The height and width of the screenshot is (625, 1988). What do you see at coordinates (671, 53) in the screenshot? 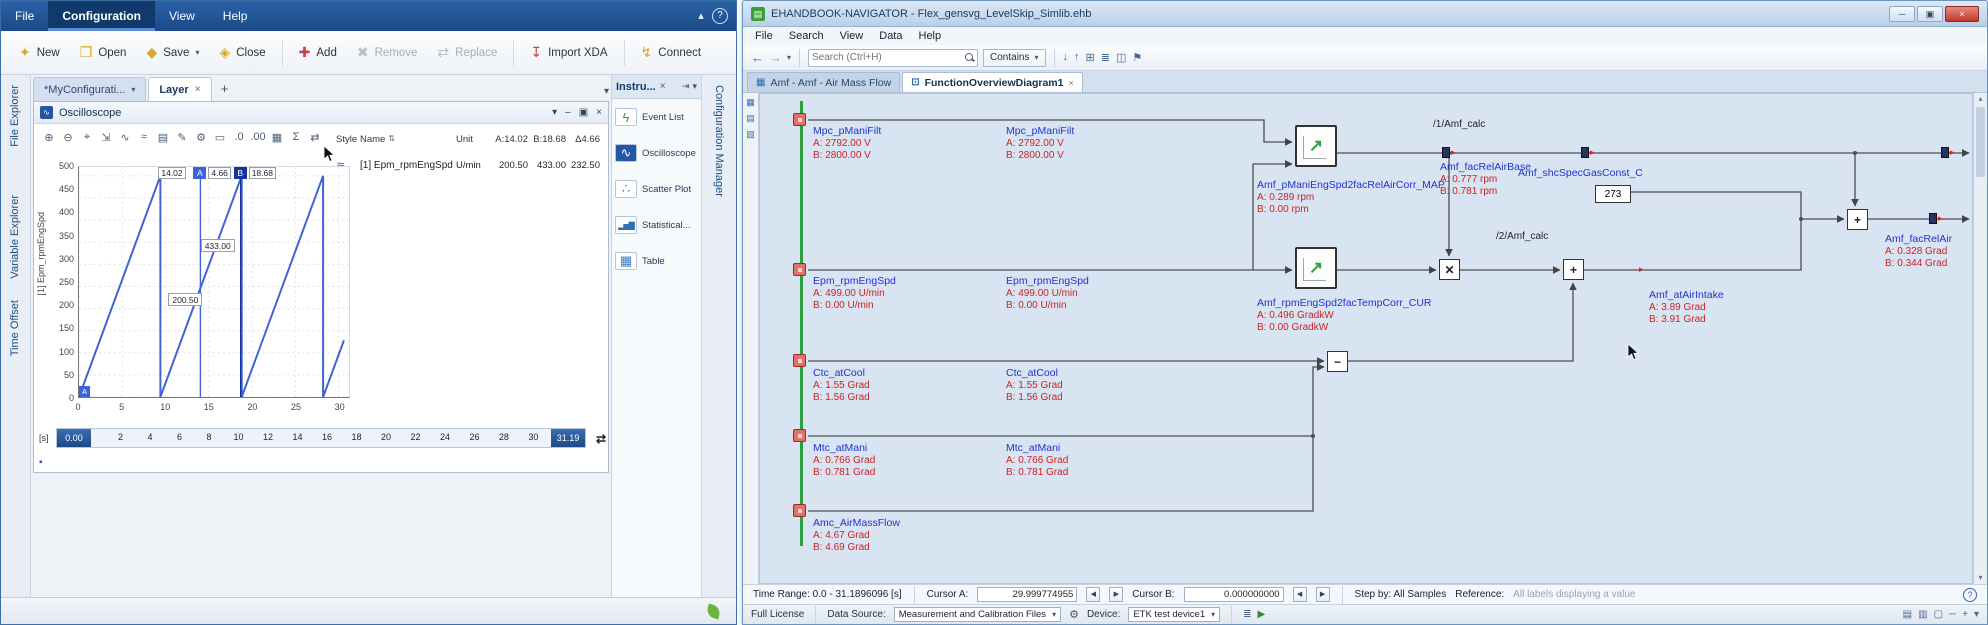
I see `connect-button: ↯ Connect` at bounding box center [671, 53].